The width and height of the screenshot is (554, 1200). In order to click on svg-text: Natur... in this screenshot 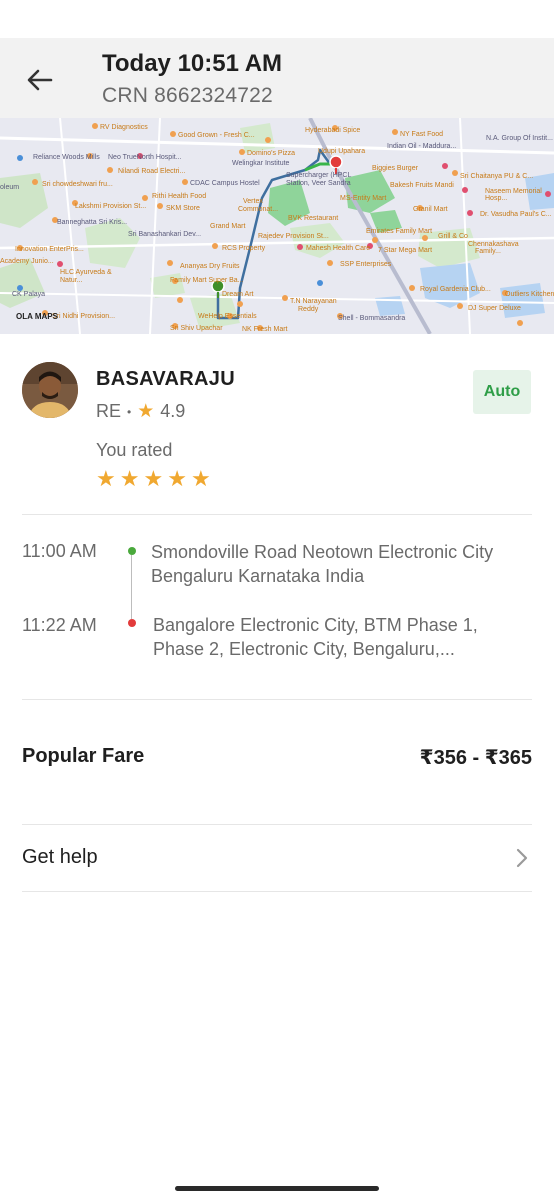, I will do `click(71, 280)`.